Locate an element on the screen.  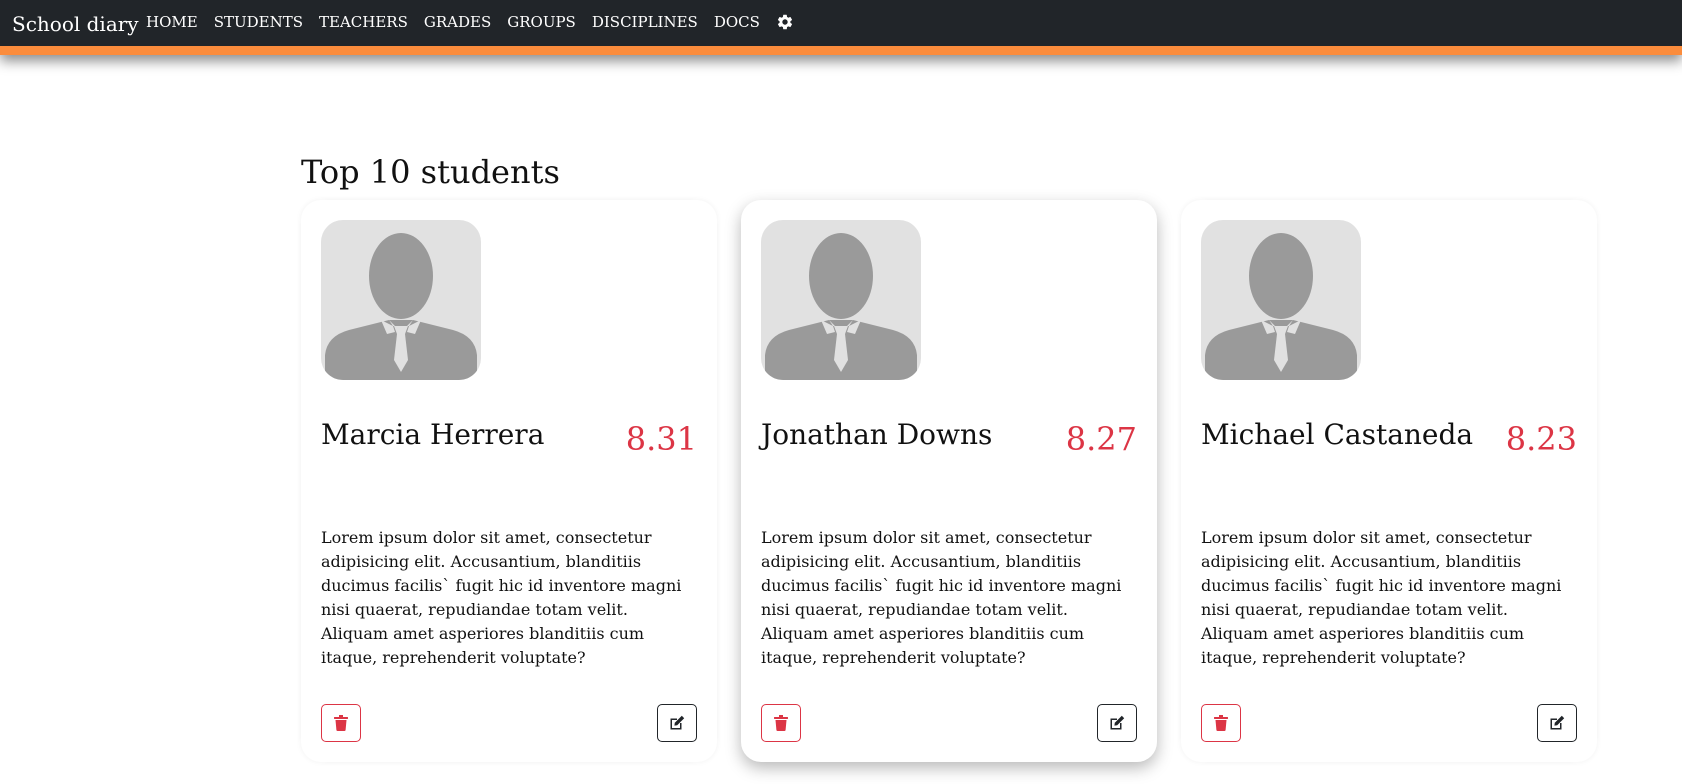
nav-link-docs: DOCS is located at coordinates (737, 22).